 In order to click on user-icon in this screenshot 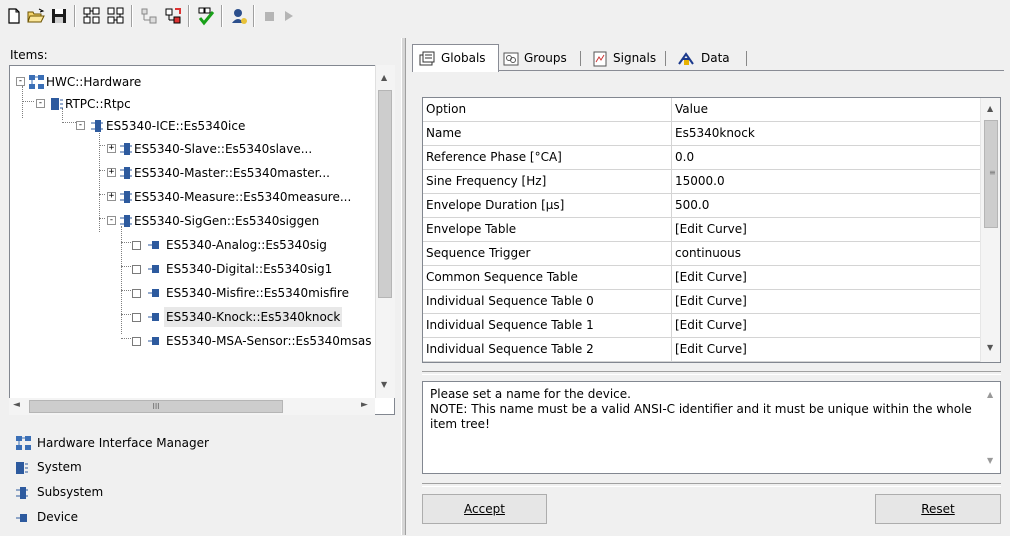, I will do `click(239, 16)`.